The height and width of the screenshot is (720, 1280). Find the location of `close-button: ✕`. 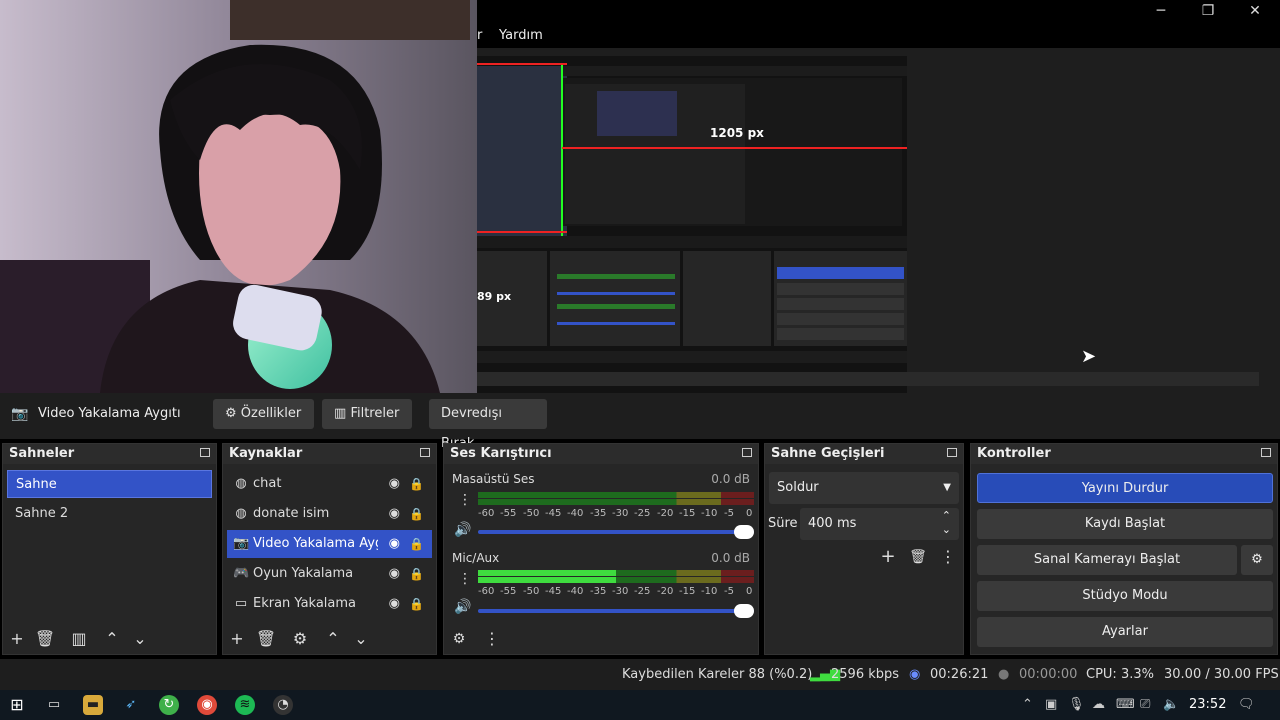

close-button: ✕ is located at coordinates (1255, 12).